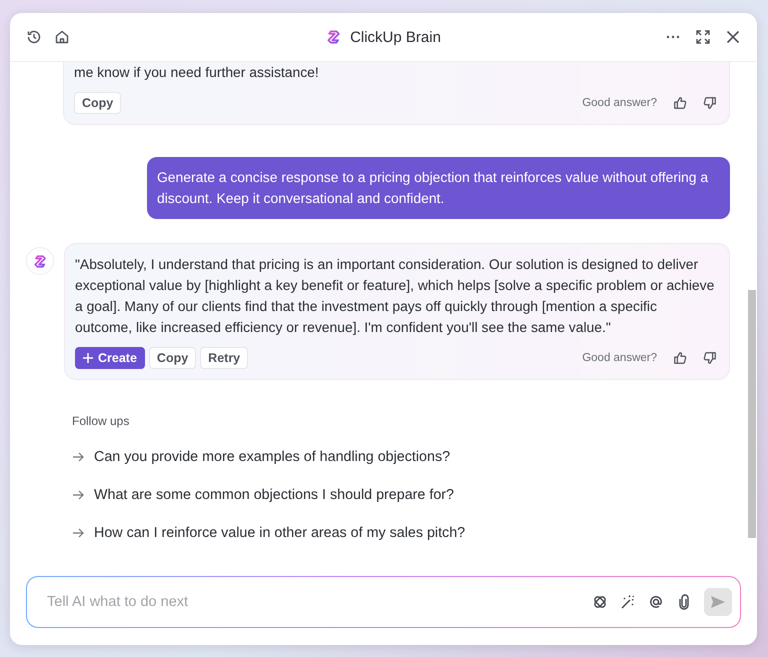 This screenshot has height=657, width=768. Describe the element at coordinates (197, 72) in the screenshot. I see `response-text: me know if you need further assistance!` at that location.